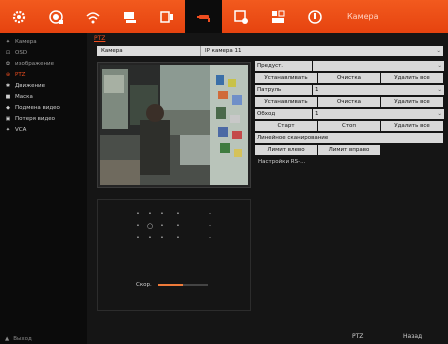 This screenshot has height=344, width=448. Describe the element at coordinates (317, 113) in the screenshot. I see `pattern-value: 1` at that location.